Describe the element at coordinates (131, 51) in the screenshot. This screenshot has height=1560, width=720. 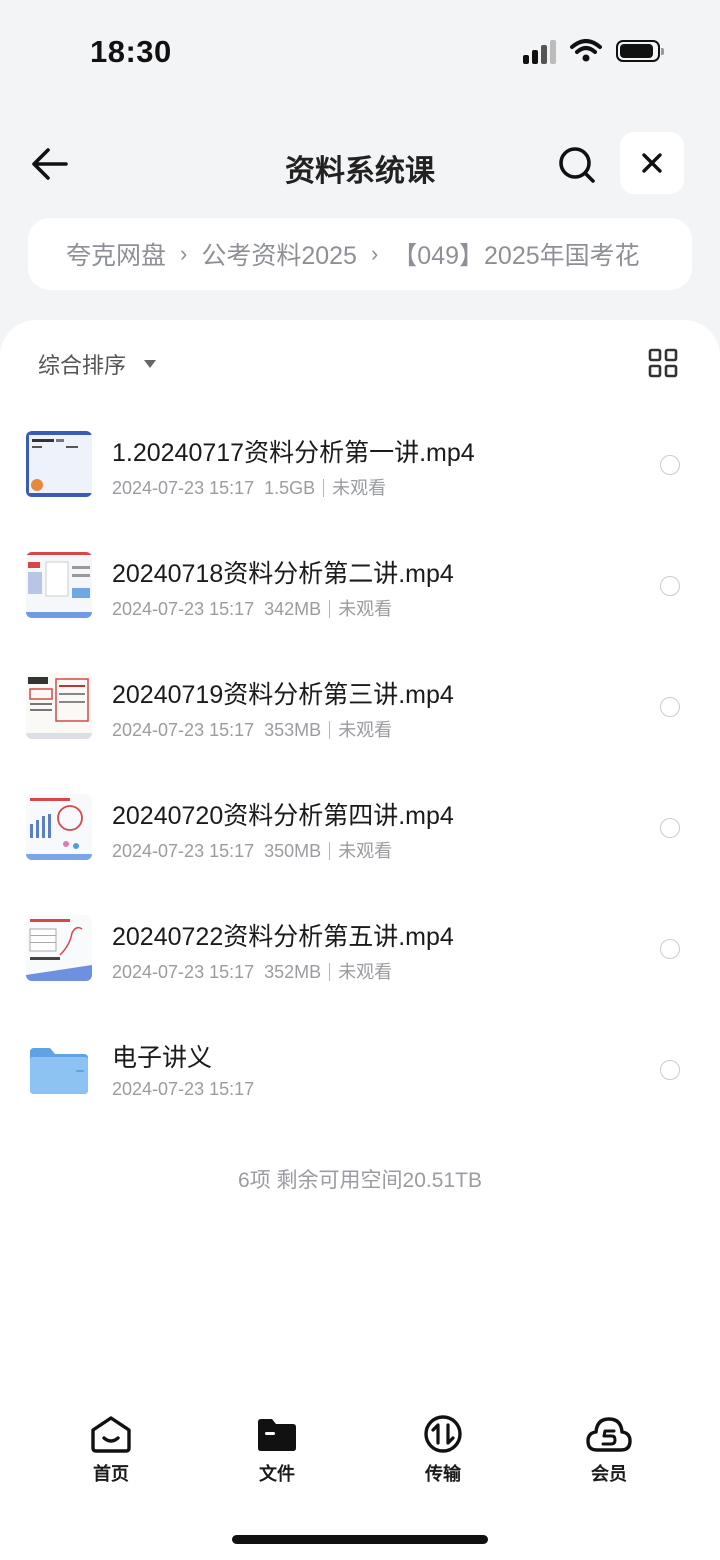
I see `status-time: 18:30` at that location.